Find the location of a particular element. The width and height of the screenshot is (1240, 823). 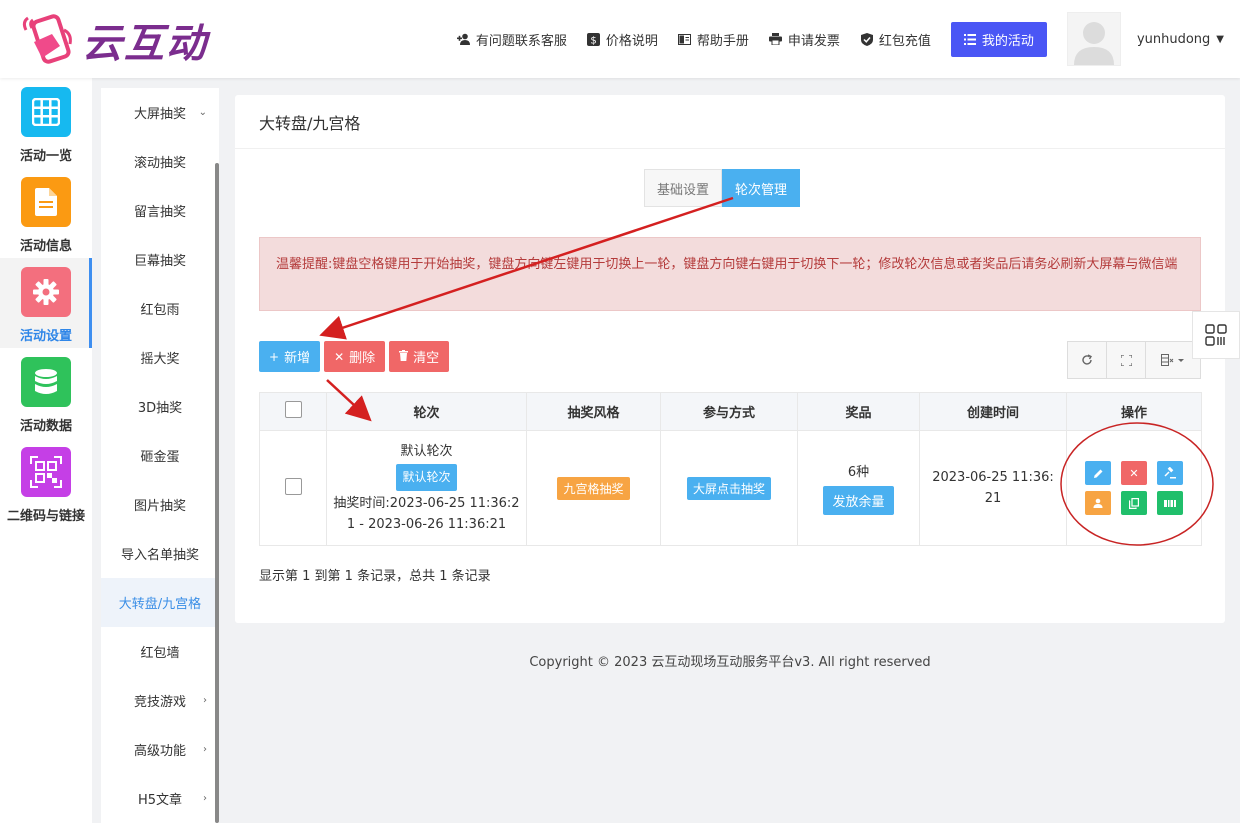

my-activity-button: 我的活动 is located at coordinates (998, 39).